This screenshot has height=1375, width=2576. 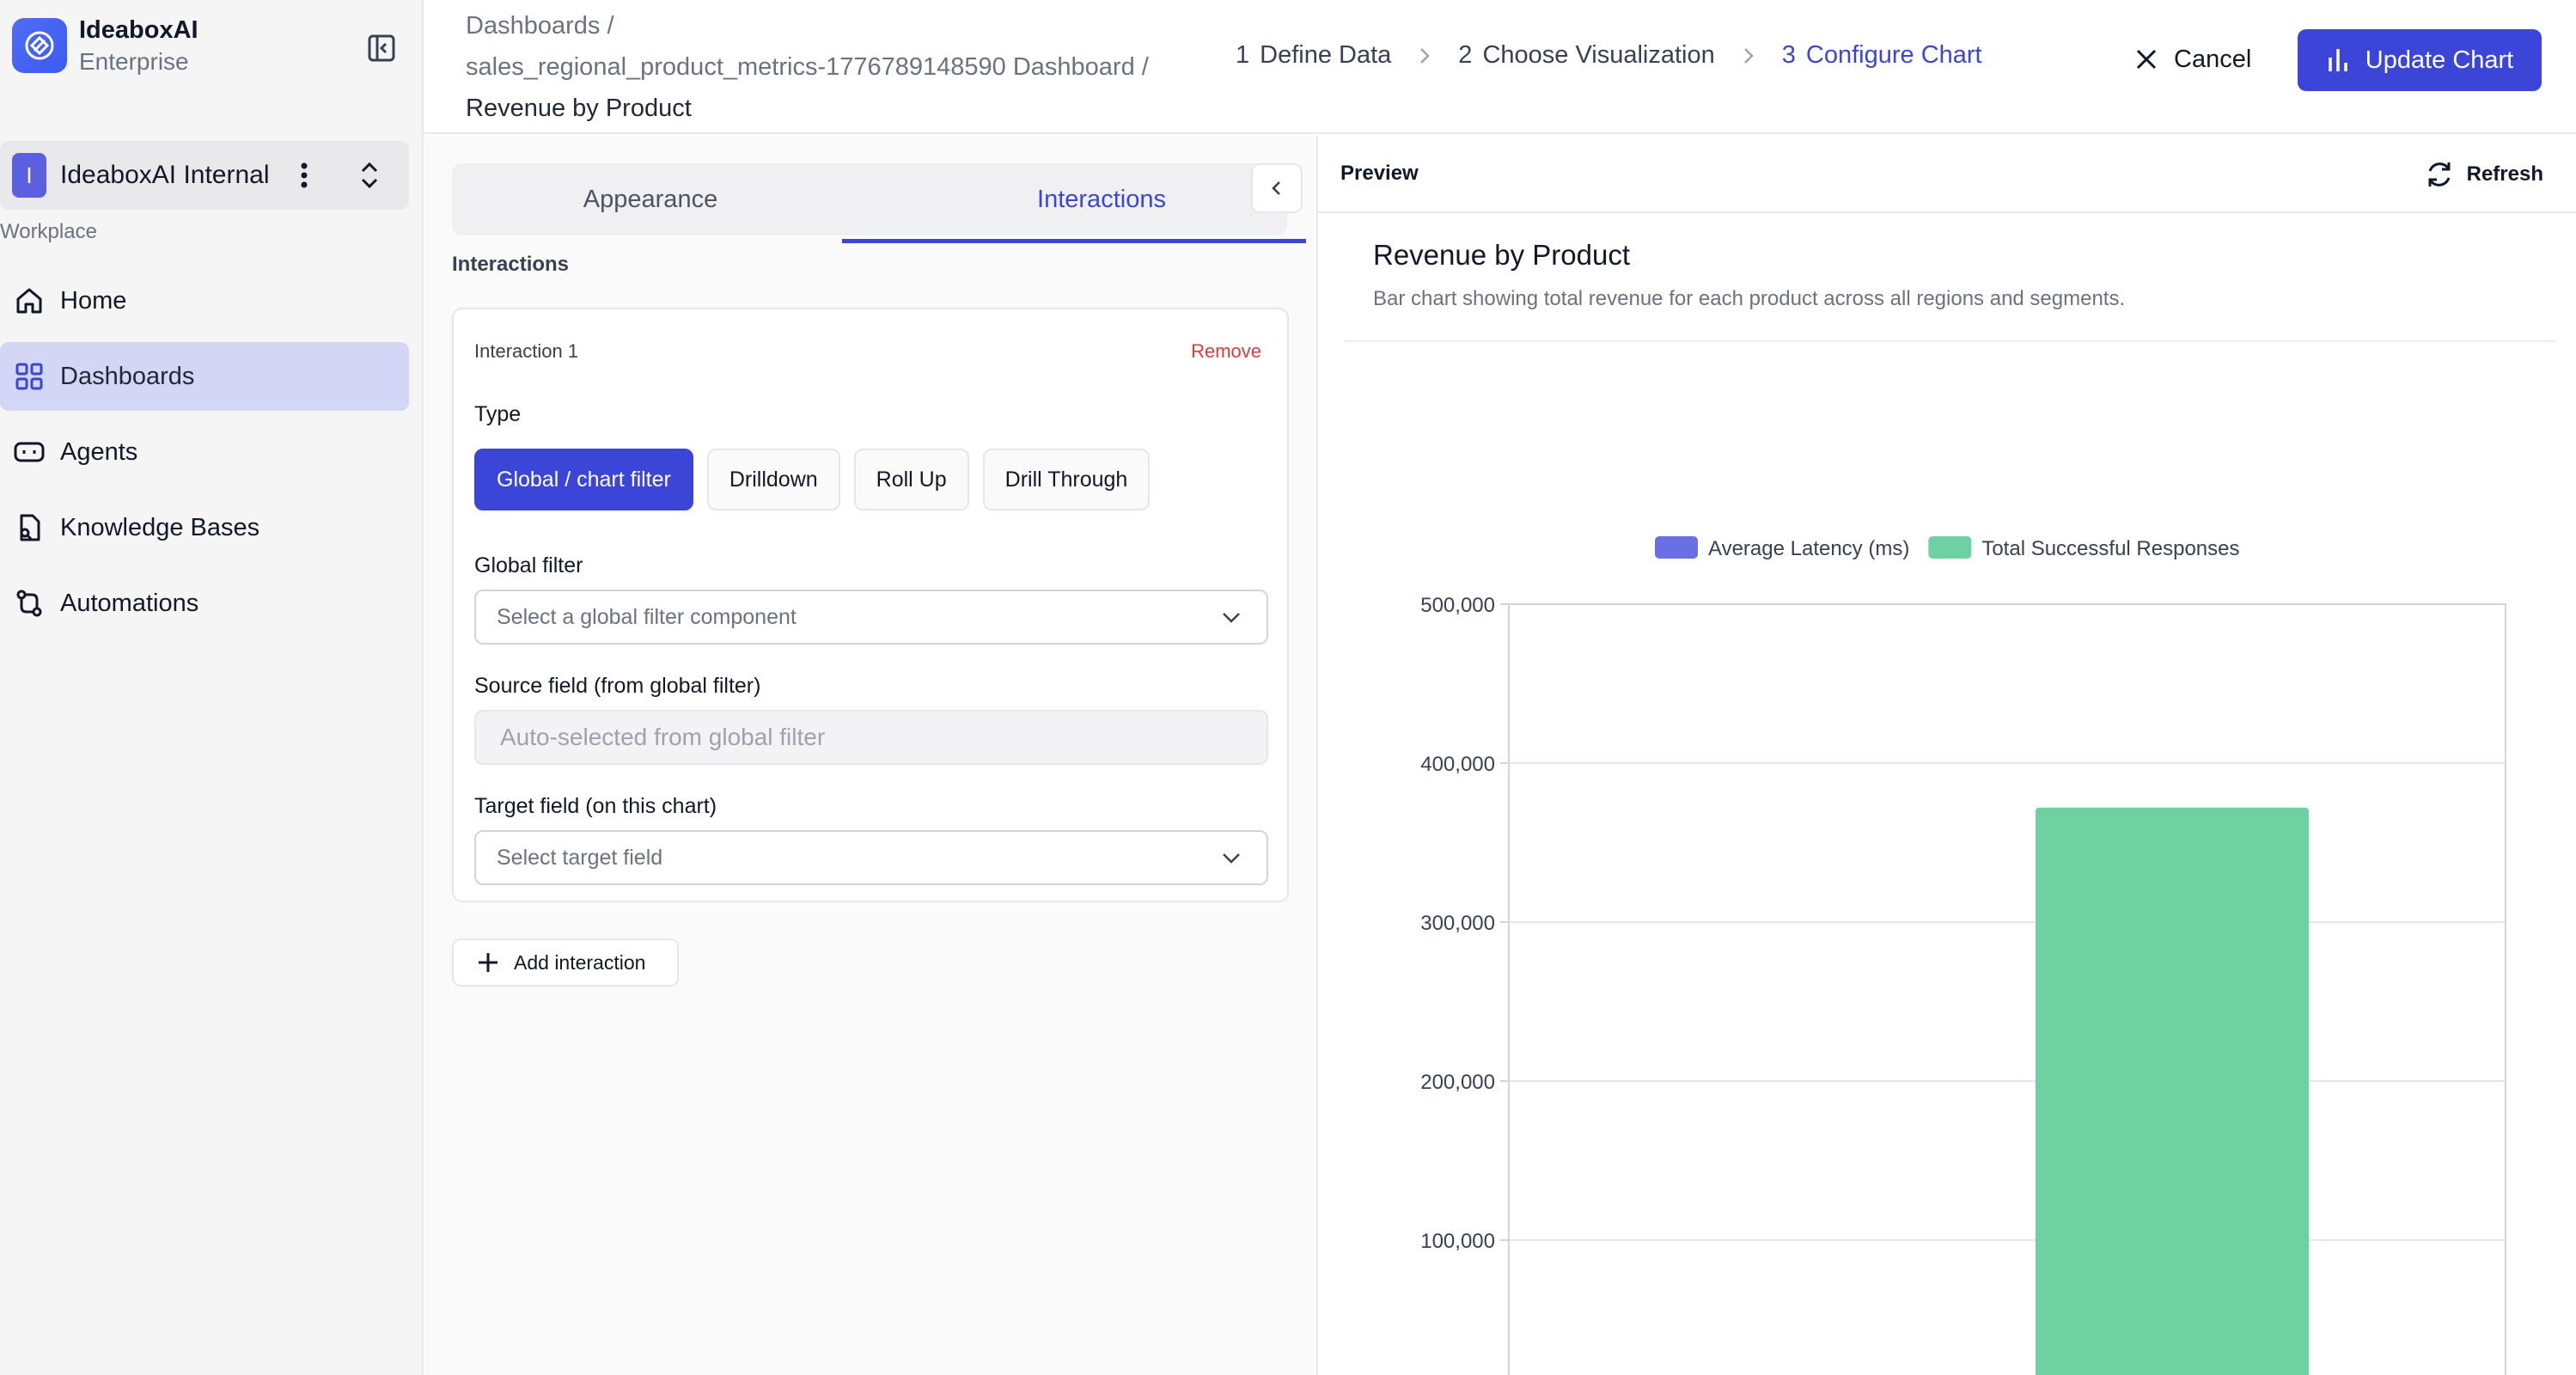 I want to click on legend-swatch, so click(x=1950, y=547).